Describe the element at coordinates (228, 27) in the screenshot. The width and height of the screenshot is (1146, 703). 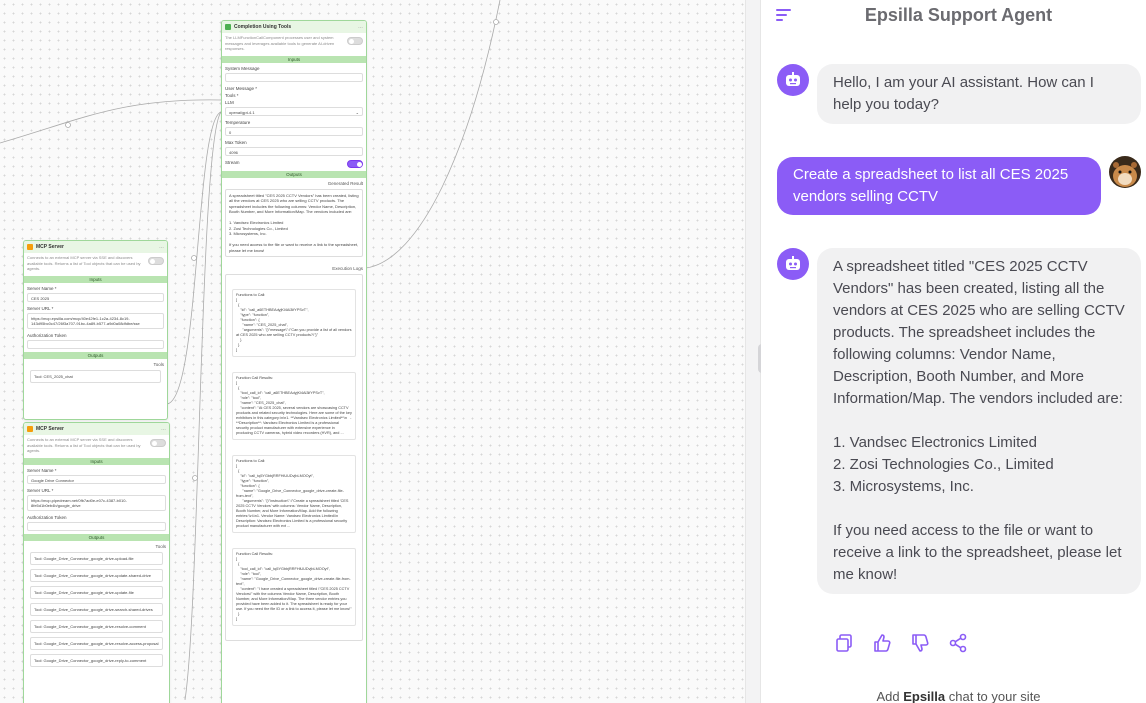
I see `function-icon` at that location.